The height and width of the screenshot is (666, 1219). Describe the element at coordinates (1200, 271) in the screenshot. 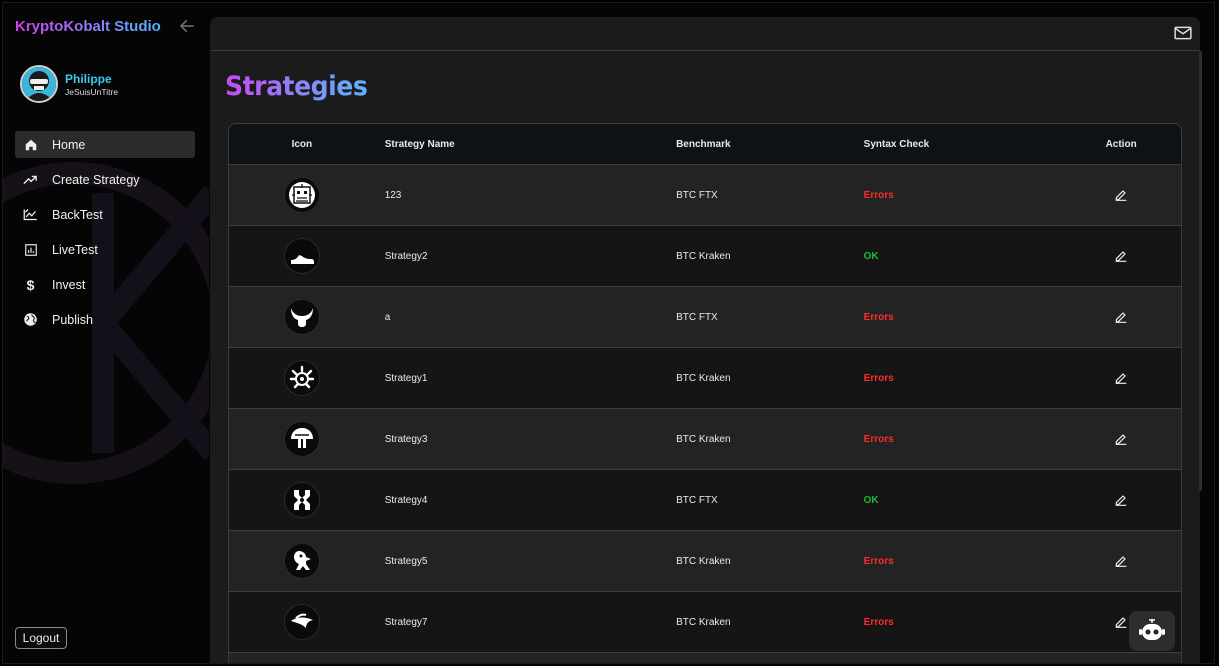

I see `scrollbar` at that location.